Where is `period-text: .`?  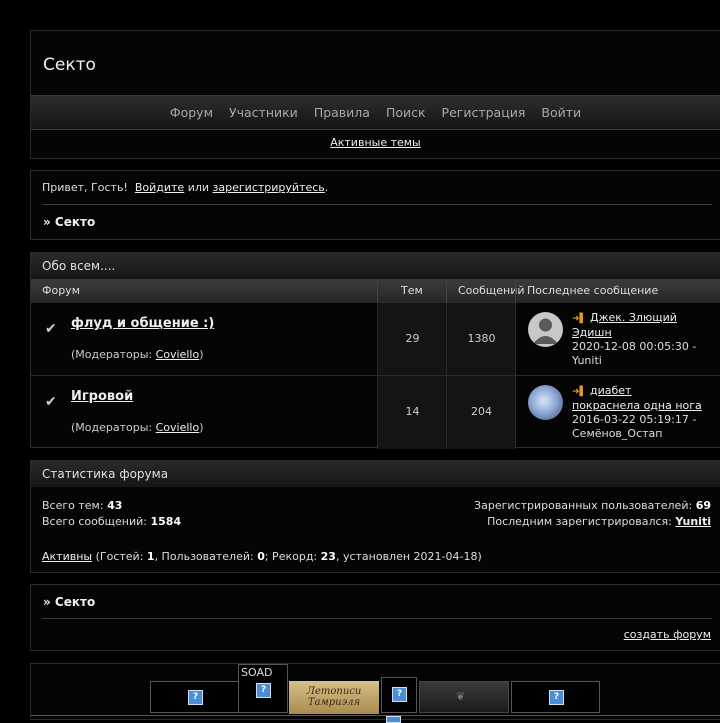
period-text: . is located at coordinates (326, 187).